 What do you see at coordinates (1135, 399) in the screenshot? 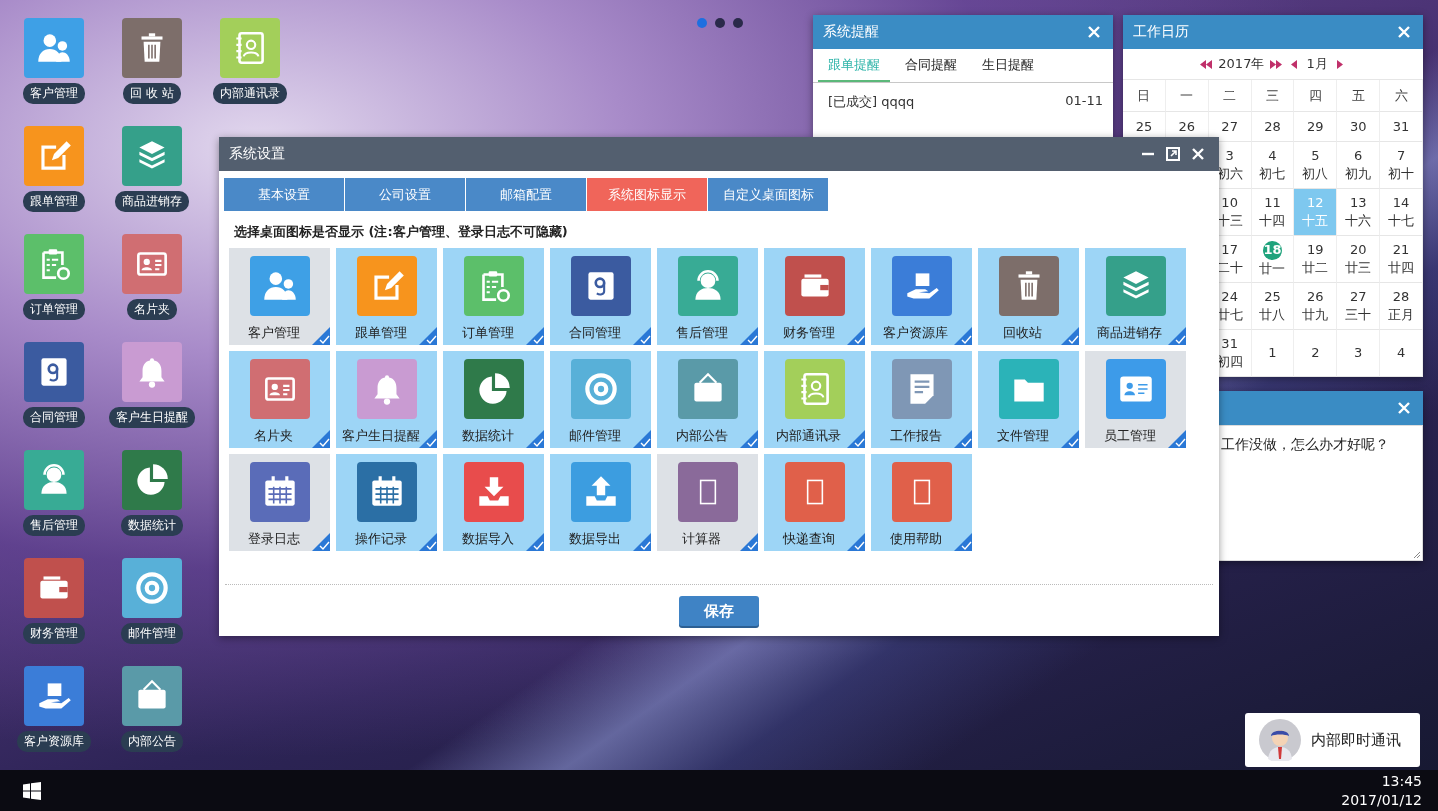
I see `icon-toggle-tile: 员工管理` at bounding box center [1135, 399].